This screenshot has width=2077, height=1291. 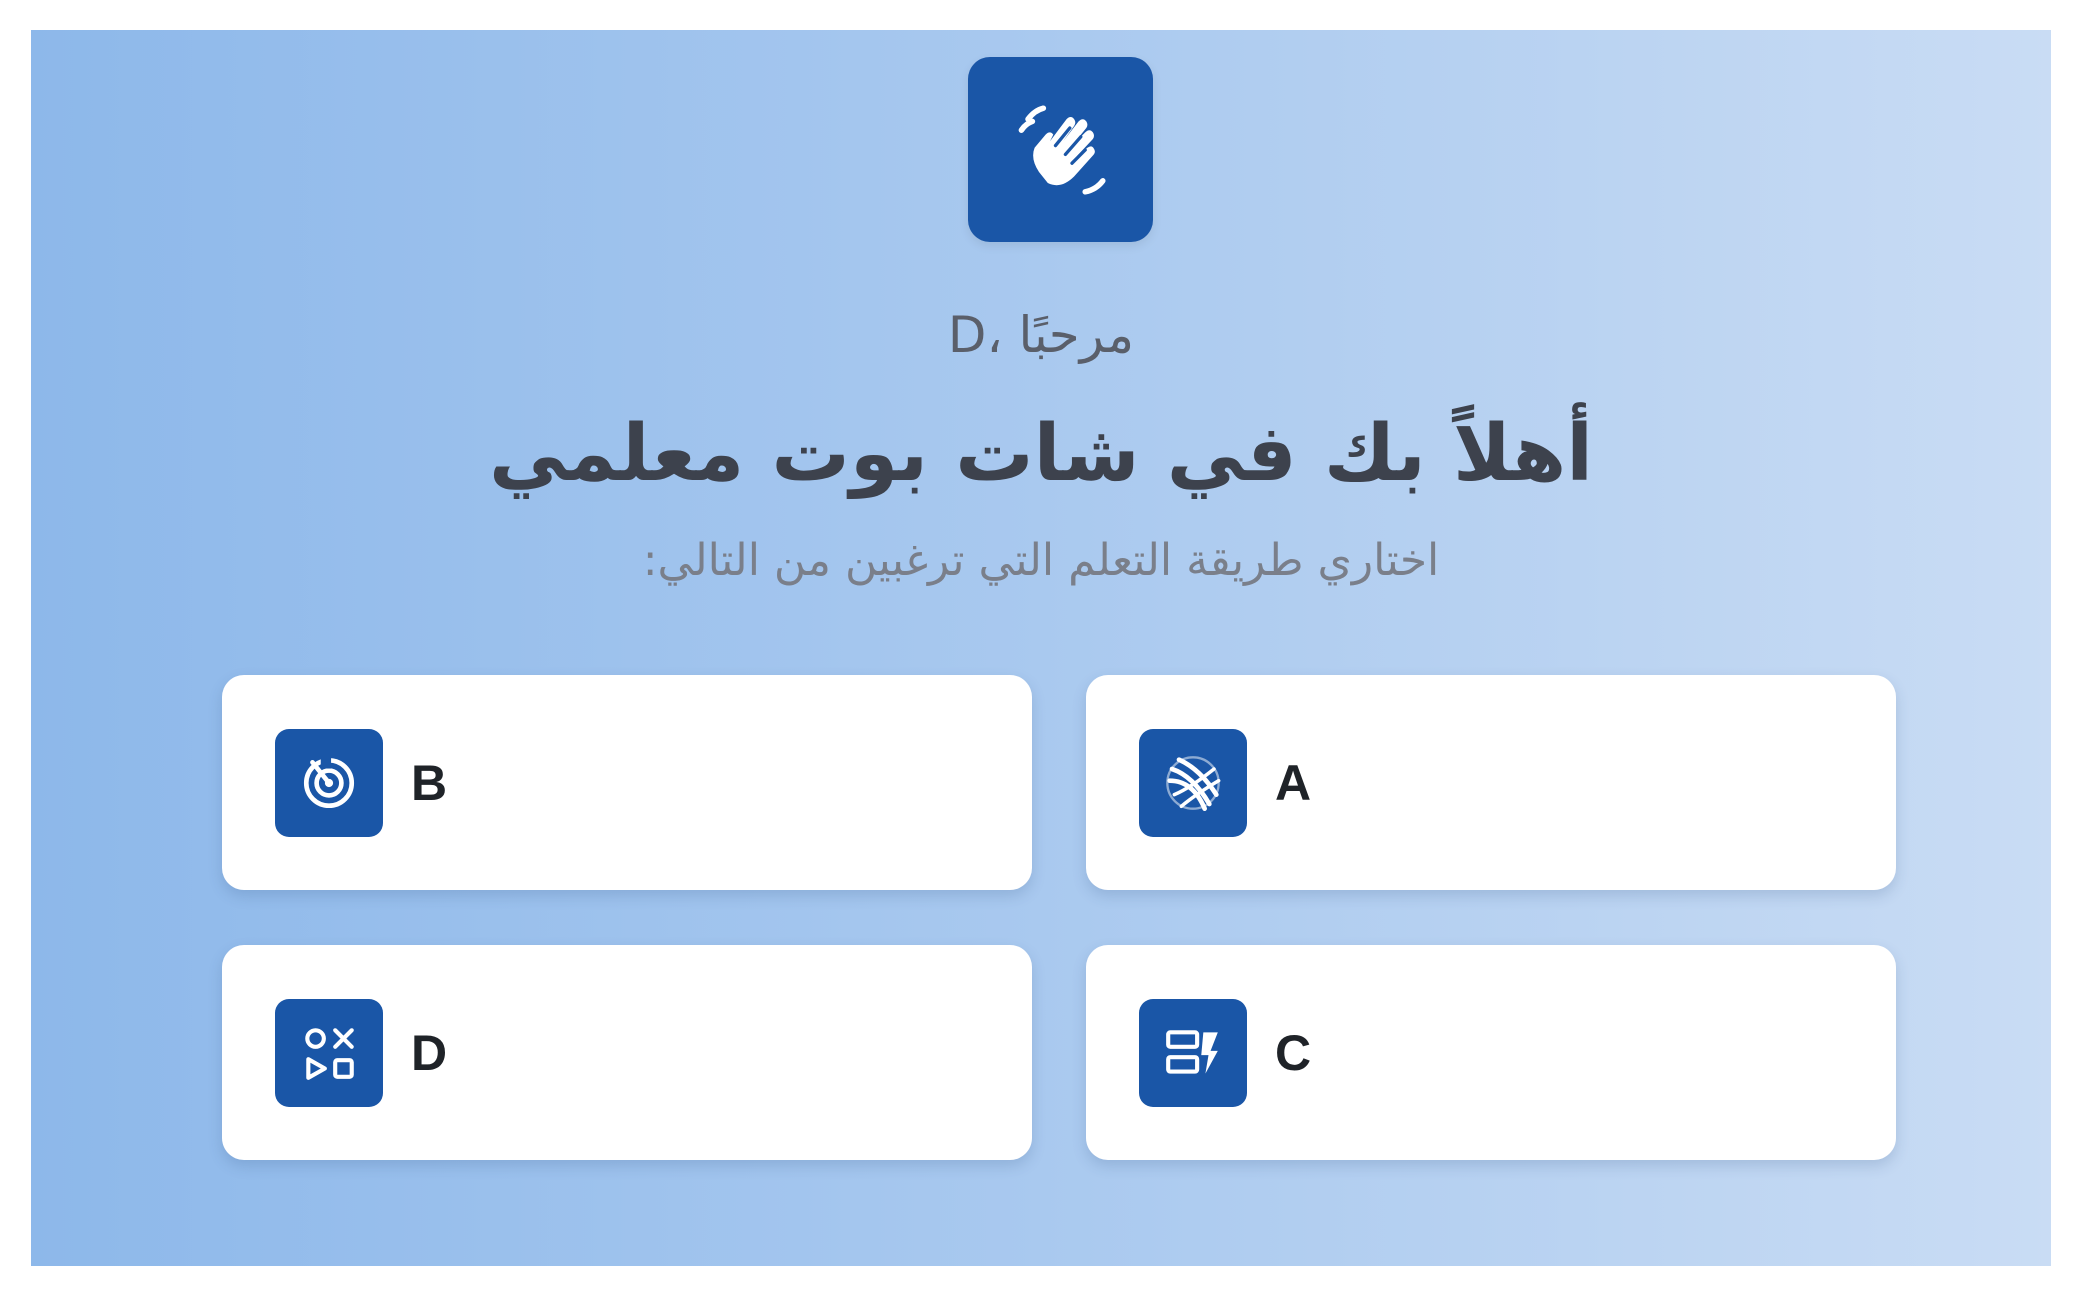 I want to click on greeting-text: مرحبًا ،D, so click(x=1041, y=335).